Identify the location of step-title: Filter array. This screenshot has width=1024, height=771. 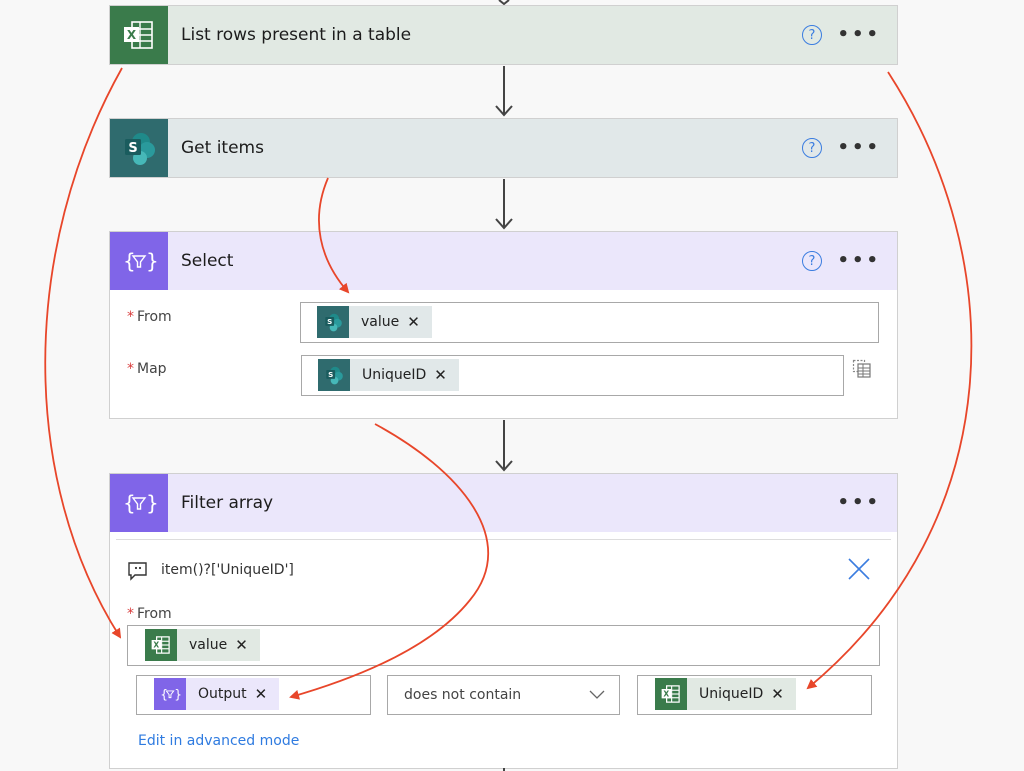
(227, 503).